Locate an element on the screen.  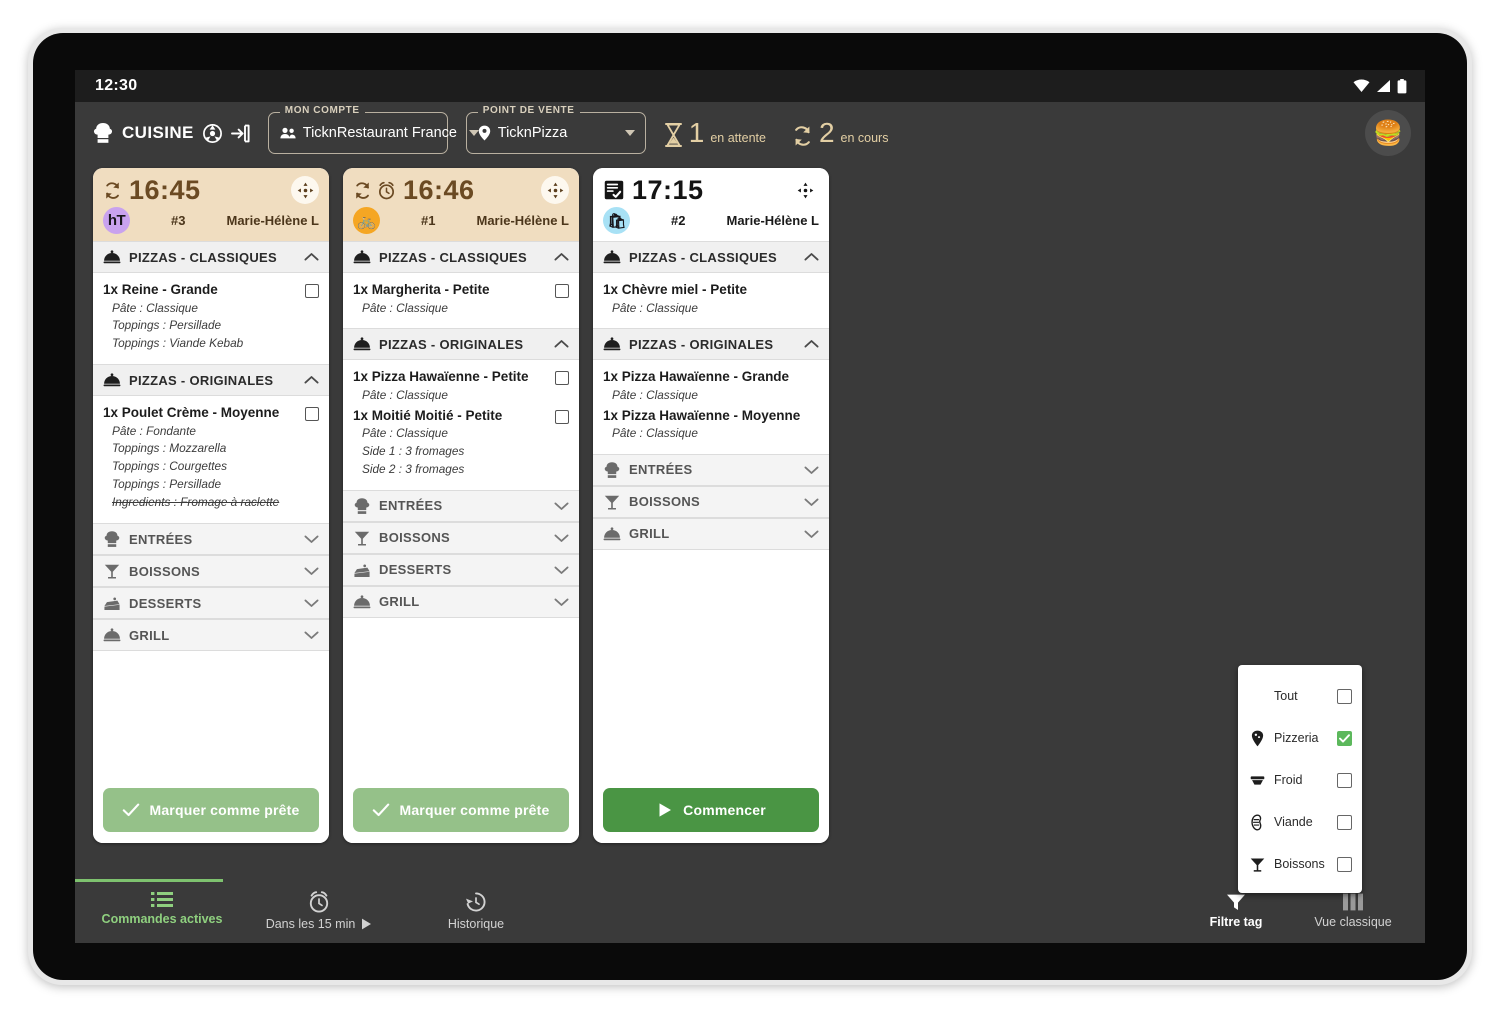
play-icon is located at coordinates (366, 924).